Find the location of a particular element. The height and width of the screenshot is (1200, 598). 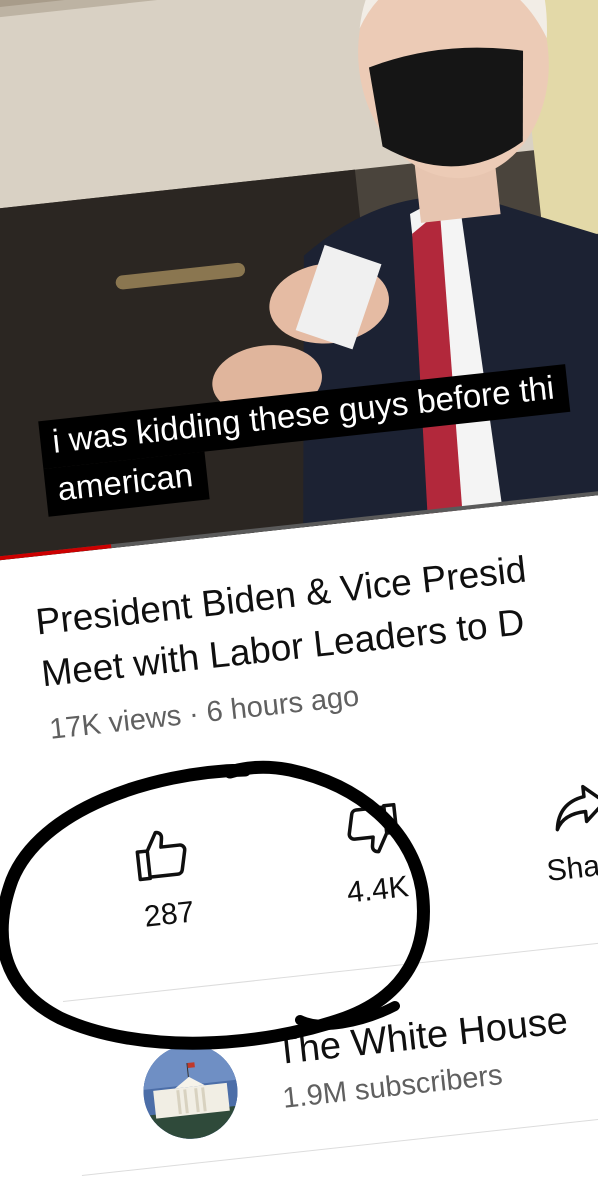

channel-avatar is located at coordinates (190, 1092).